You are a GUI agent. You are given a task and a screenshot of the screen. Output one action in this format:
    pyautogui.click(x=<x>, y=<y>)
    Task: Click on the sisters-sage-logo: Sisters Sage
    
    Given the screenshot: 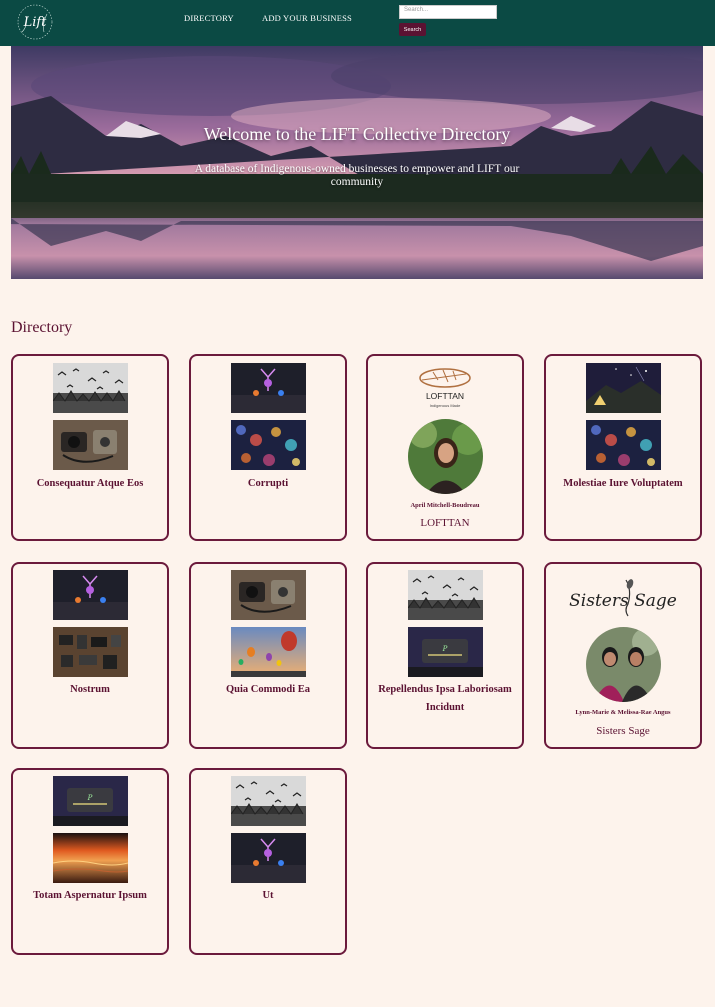 What is the action you would take?
    pyautogui.click(x=623, y=596)
    